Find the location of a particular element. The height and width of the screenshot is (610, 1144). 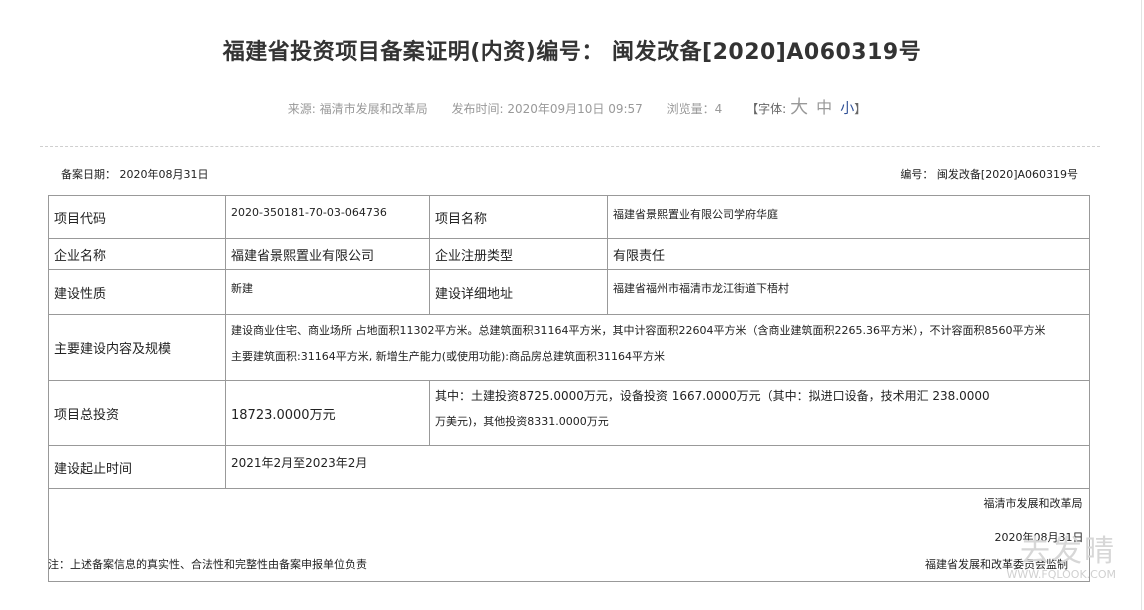

period-label: 建设起止时间 is located at coordinates (137, 467).